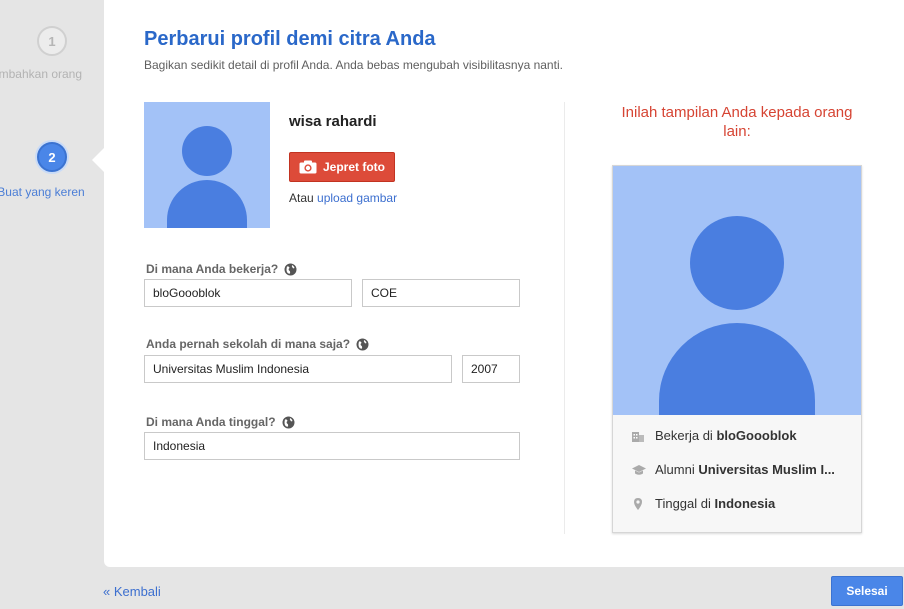  Describe the element at coordinates (745, 503) in the screenshot. I see `preview-live-value: Indonesia` at that location.